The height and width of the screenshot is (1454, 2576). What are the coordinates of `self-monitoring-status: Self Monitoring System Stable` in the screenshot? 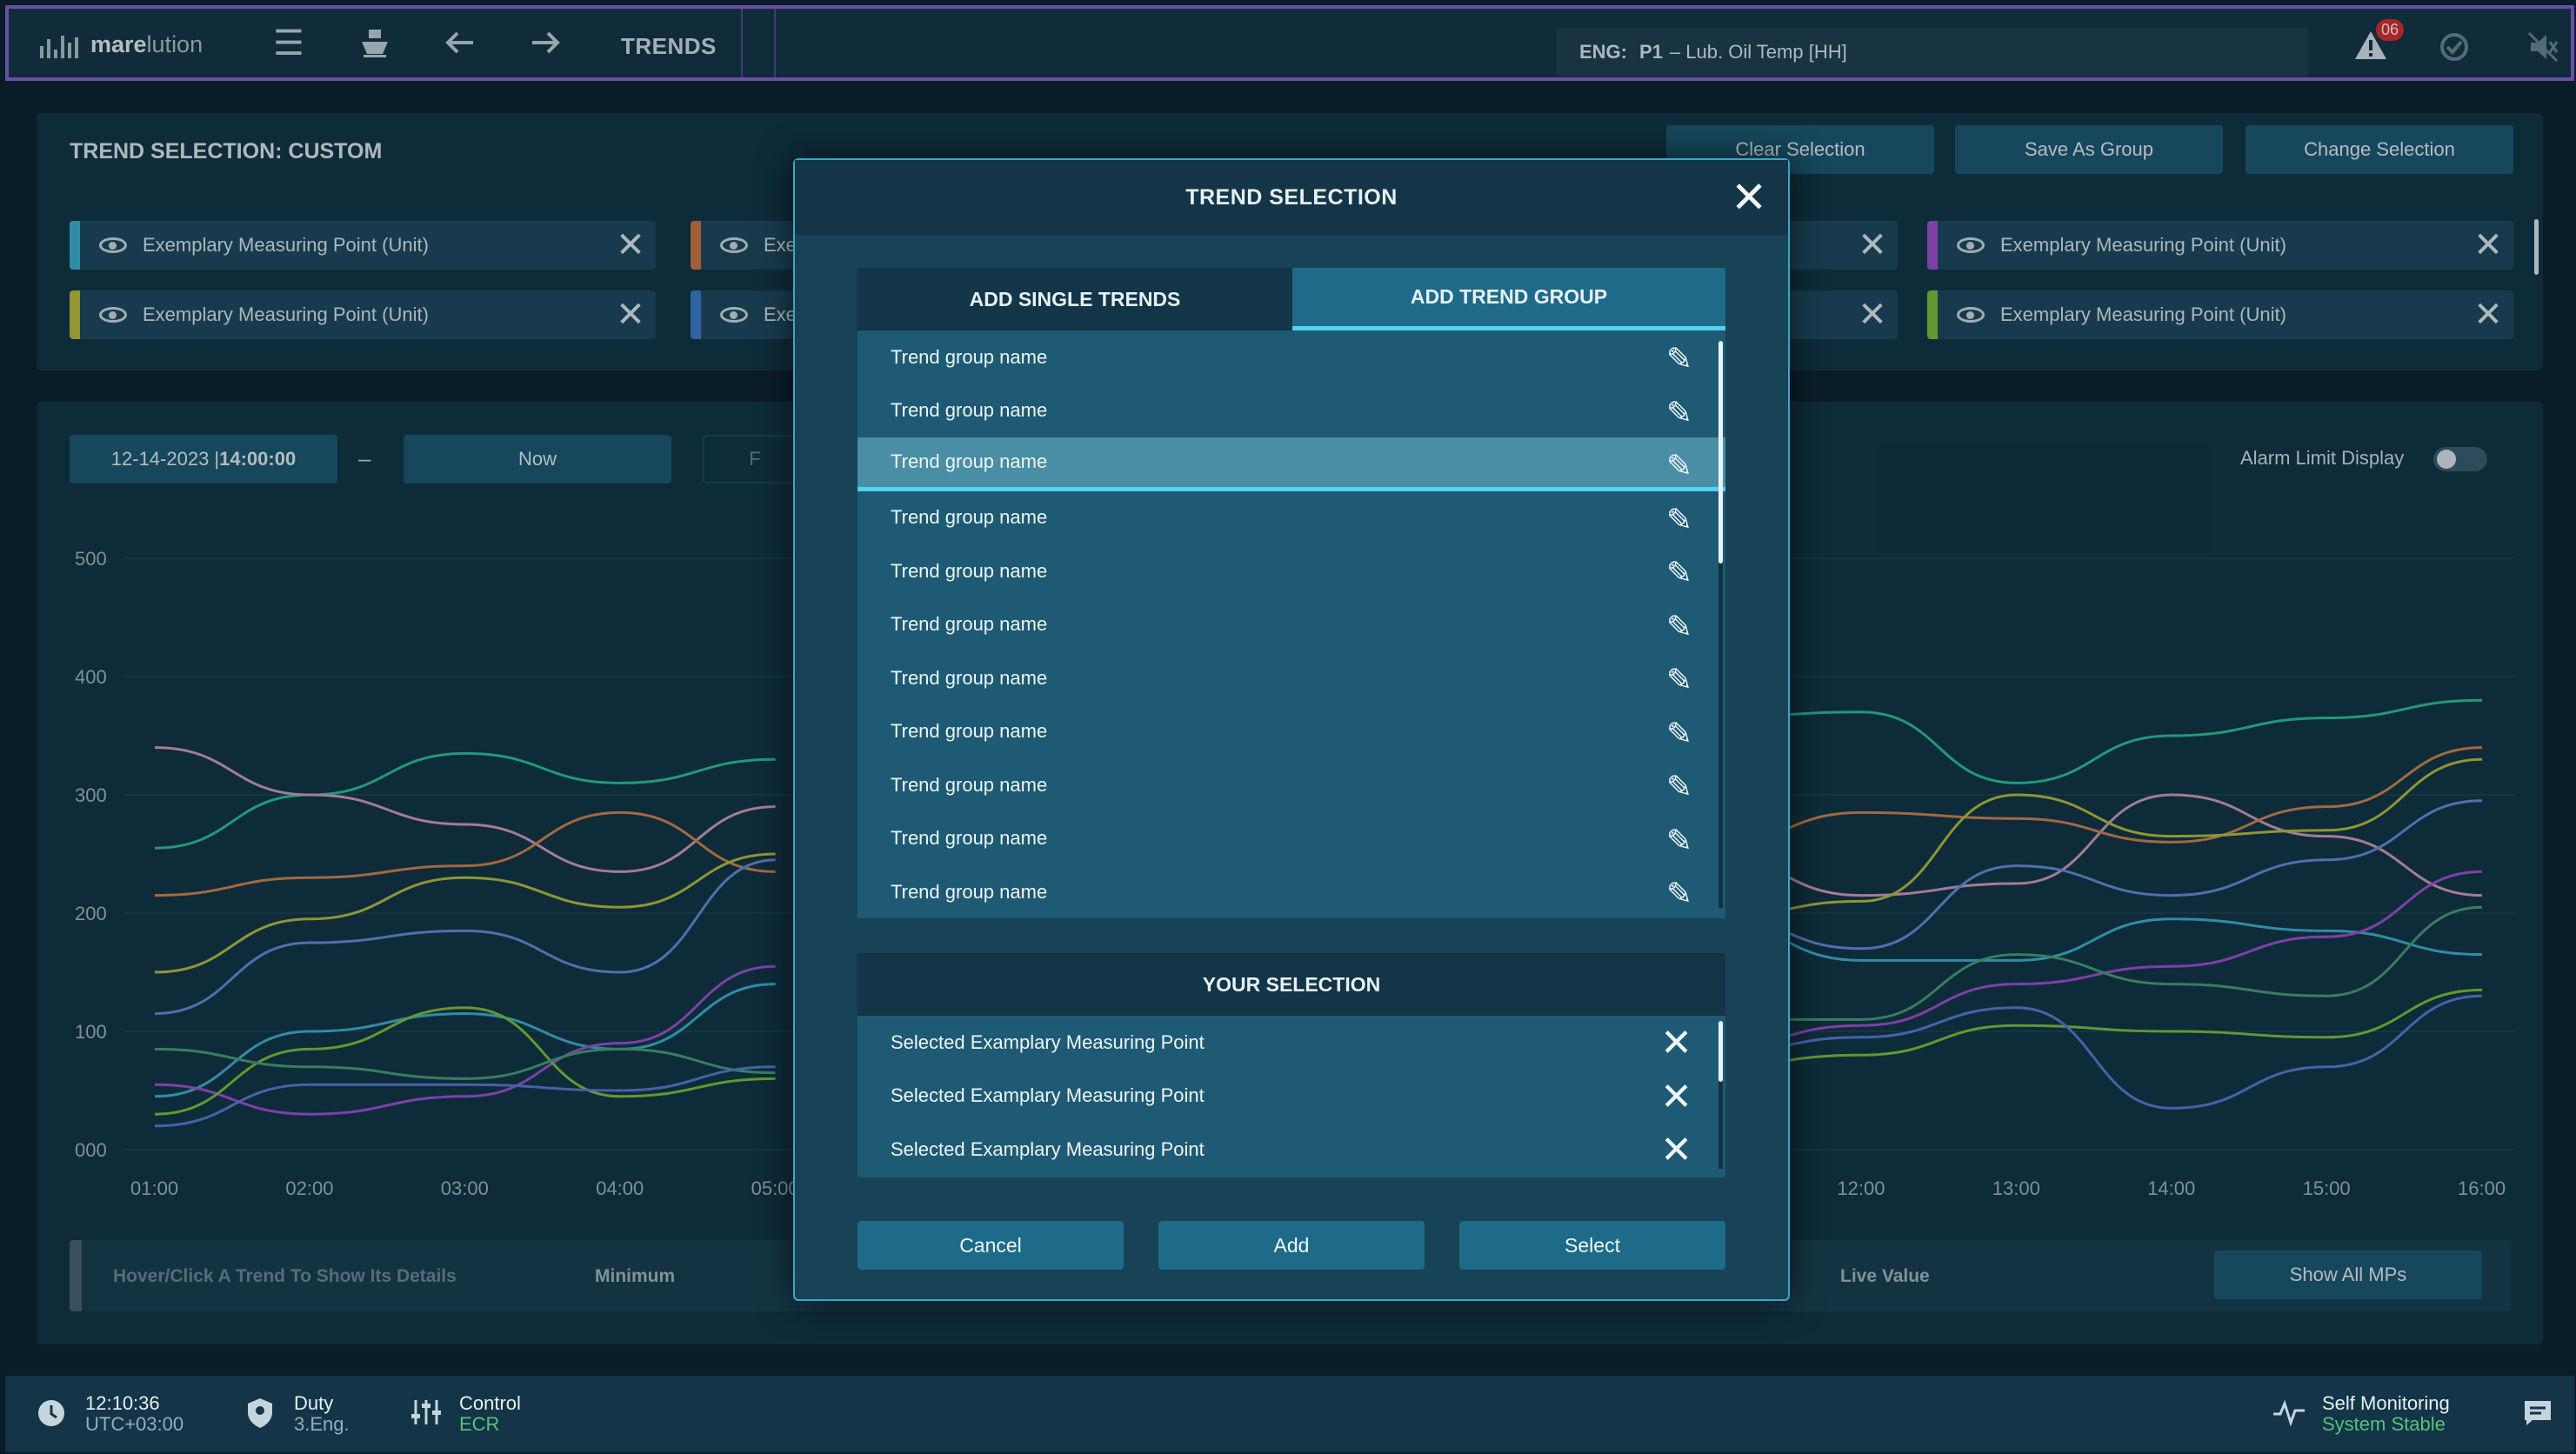 It's located at (2386, 1414).